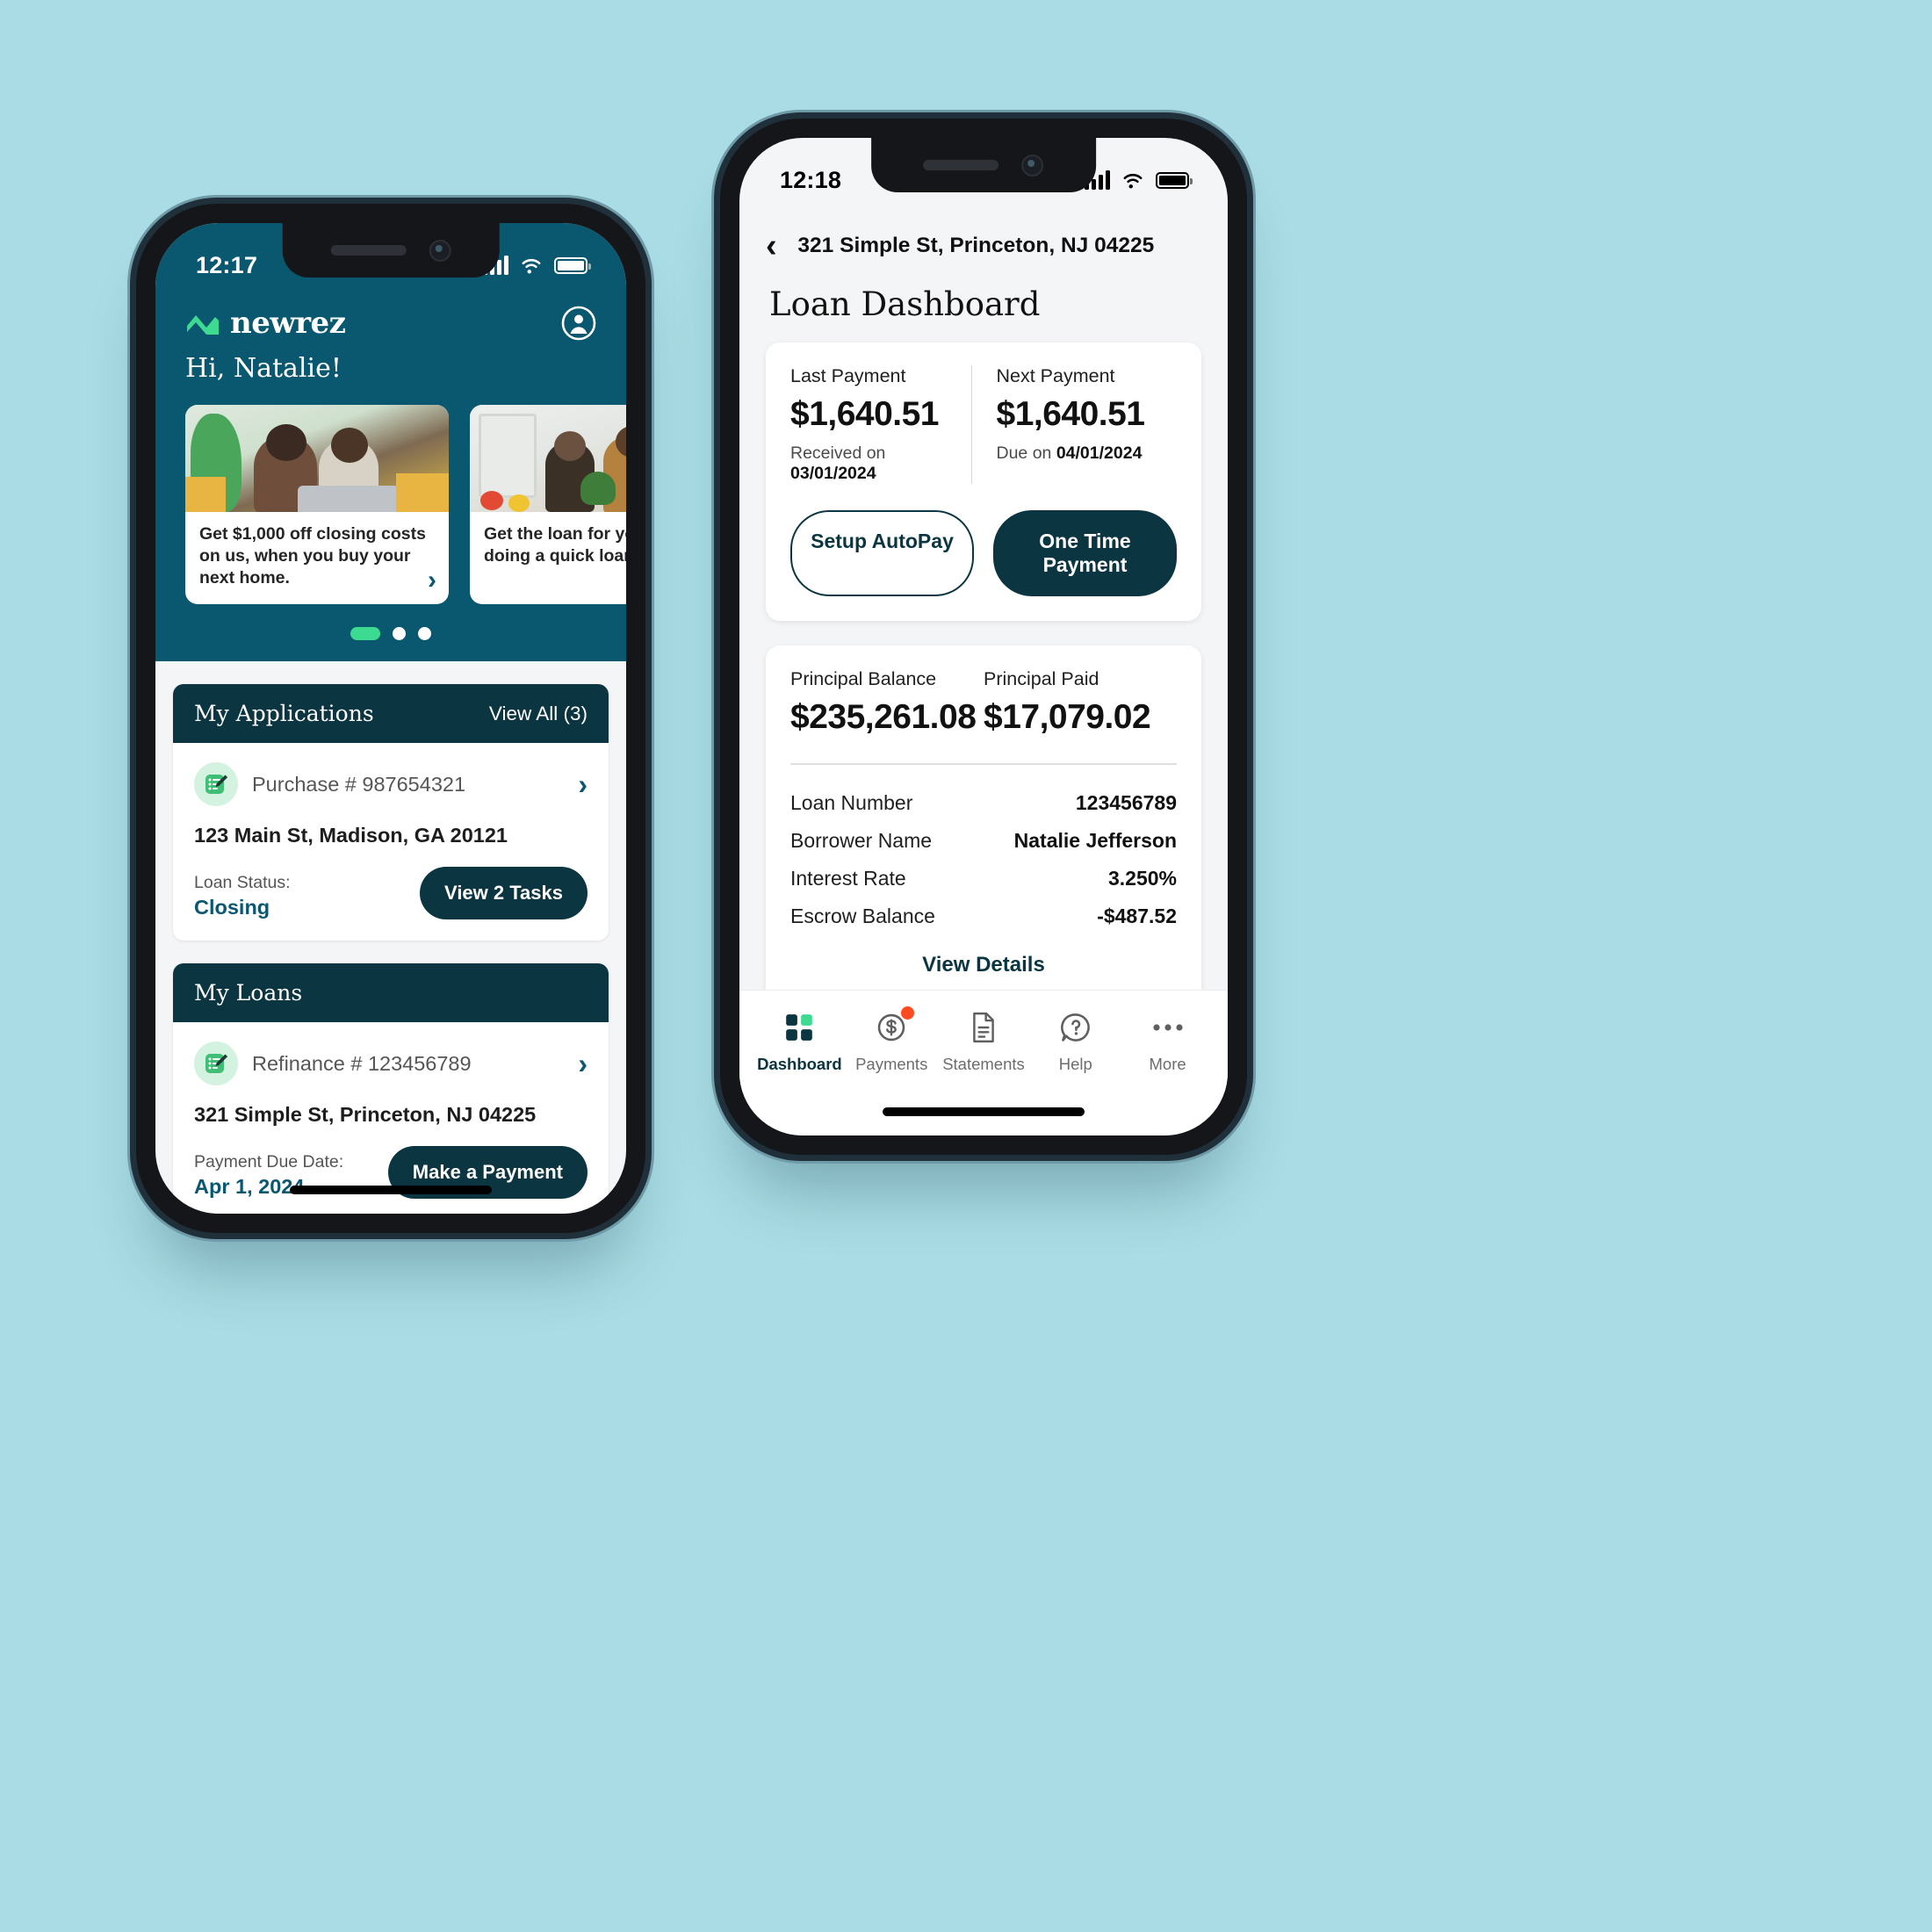 The image size is (1932, 1932). I want to click on divider, so click(984, 764).